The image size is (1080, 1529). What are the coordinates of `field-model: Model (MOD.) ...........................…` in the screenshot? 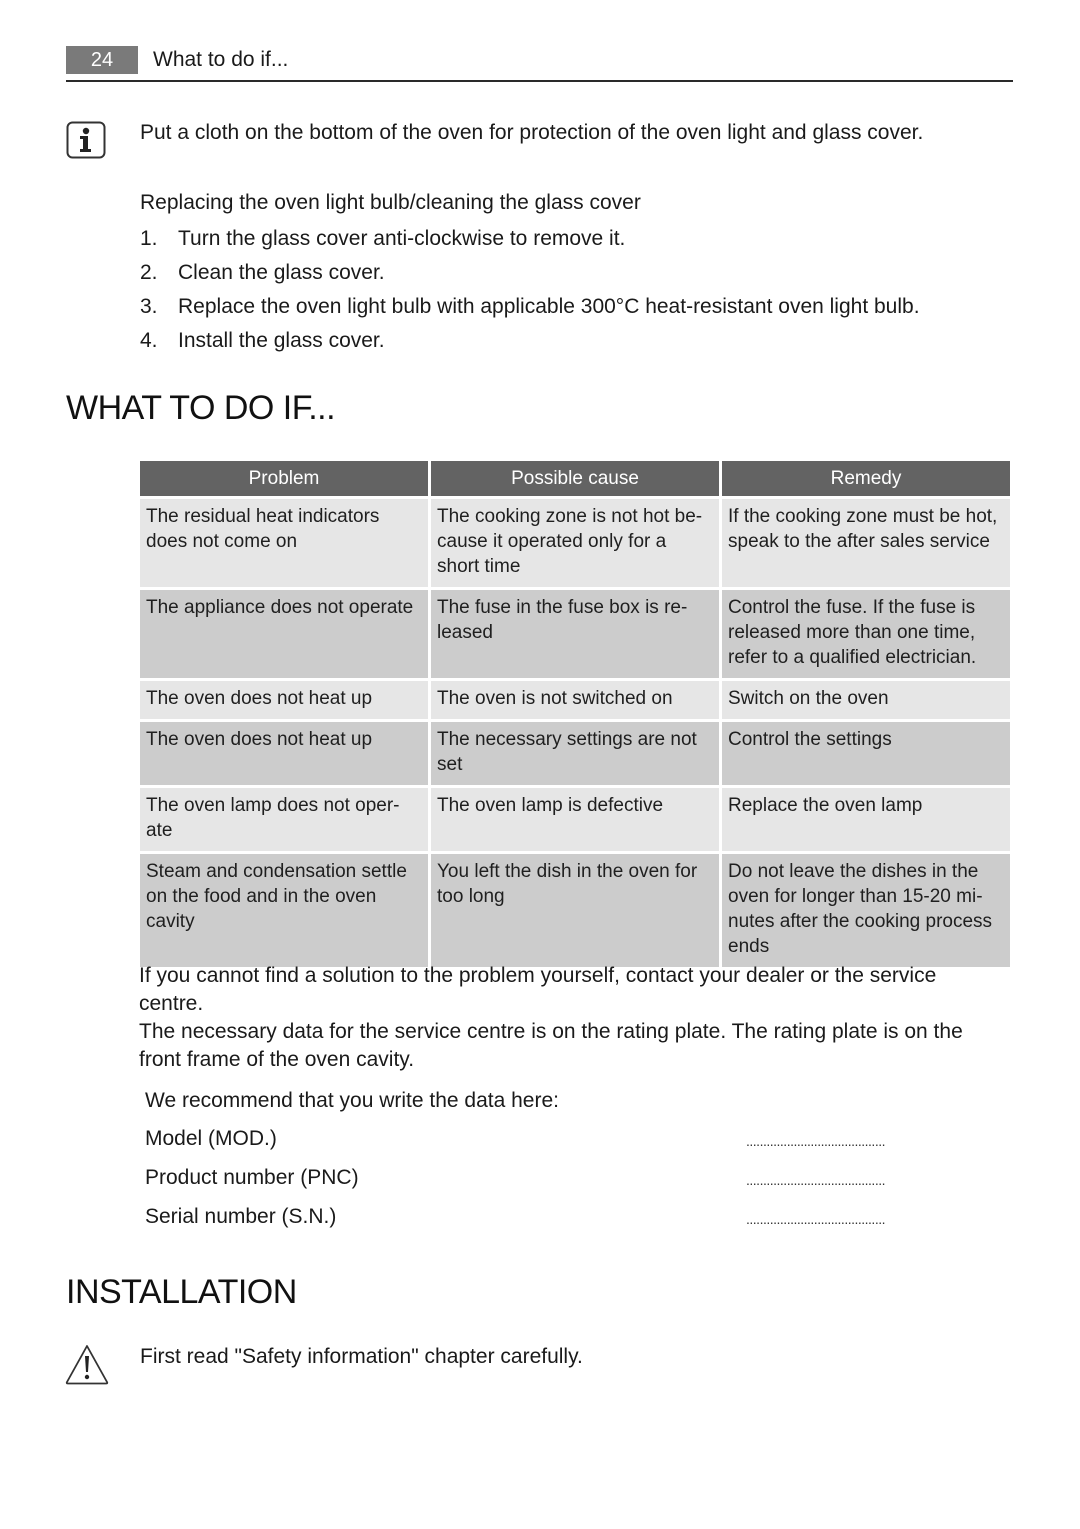 It's located at (515, 1139).